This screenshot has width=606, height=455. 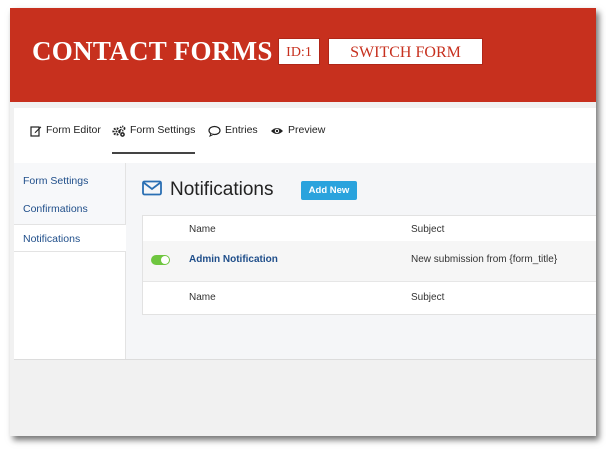 What do you see at coordinates (241, 130) in the screenshot?
I see `tab-label: Entries` at bounding box center [241, 130].